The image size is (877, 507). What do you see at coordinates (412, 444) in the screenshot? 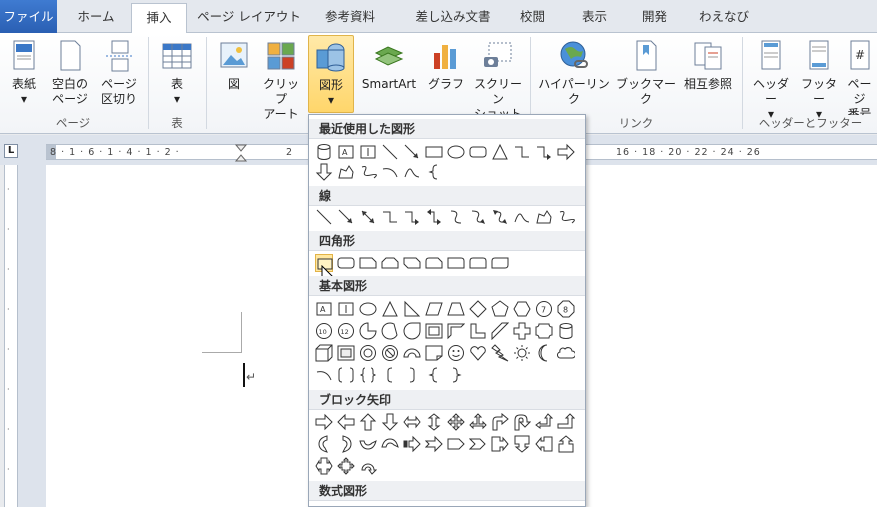
I see `striped-right-arrow-shape-icon` at bounding box center [412, 444].